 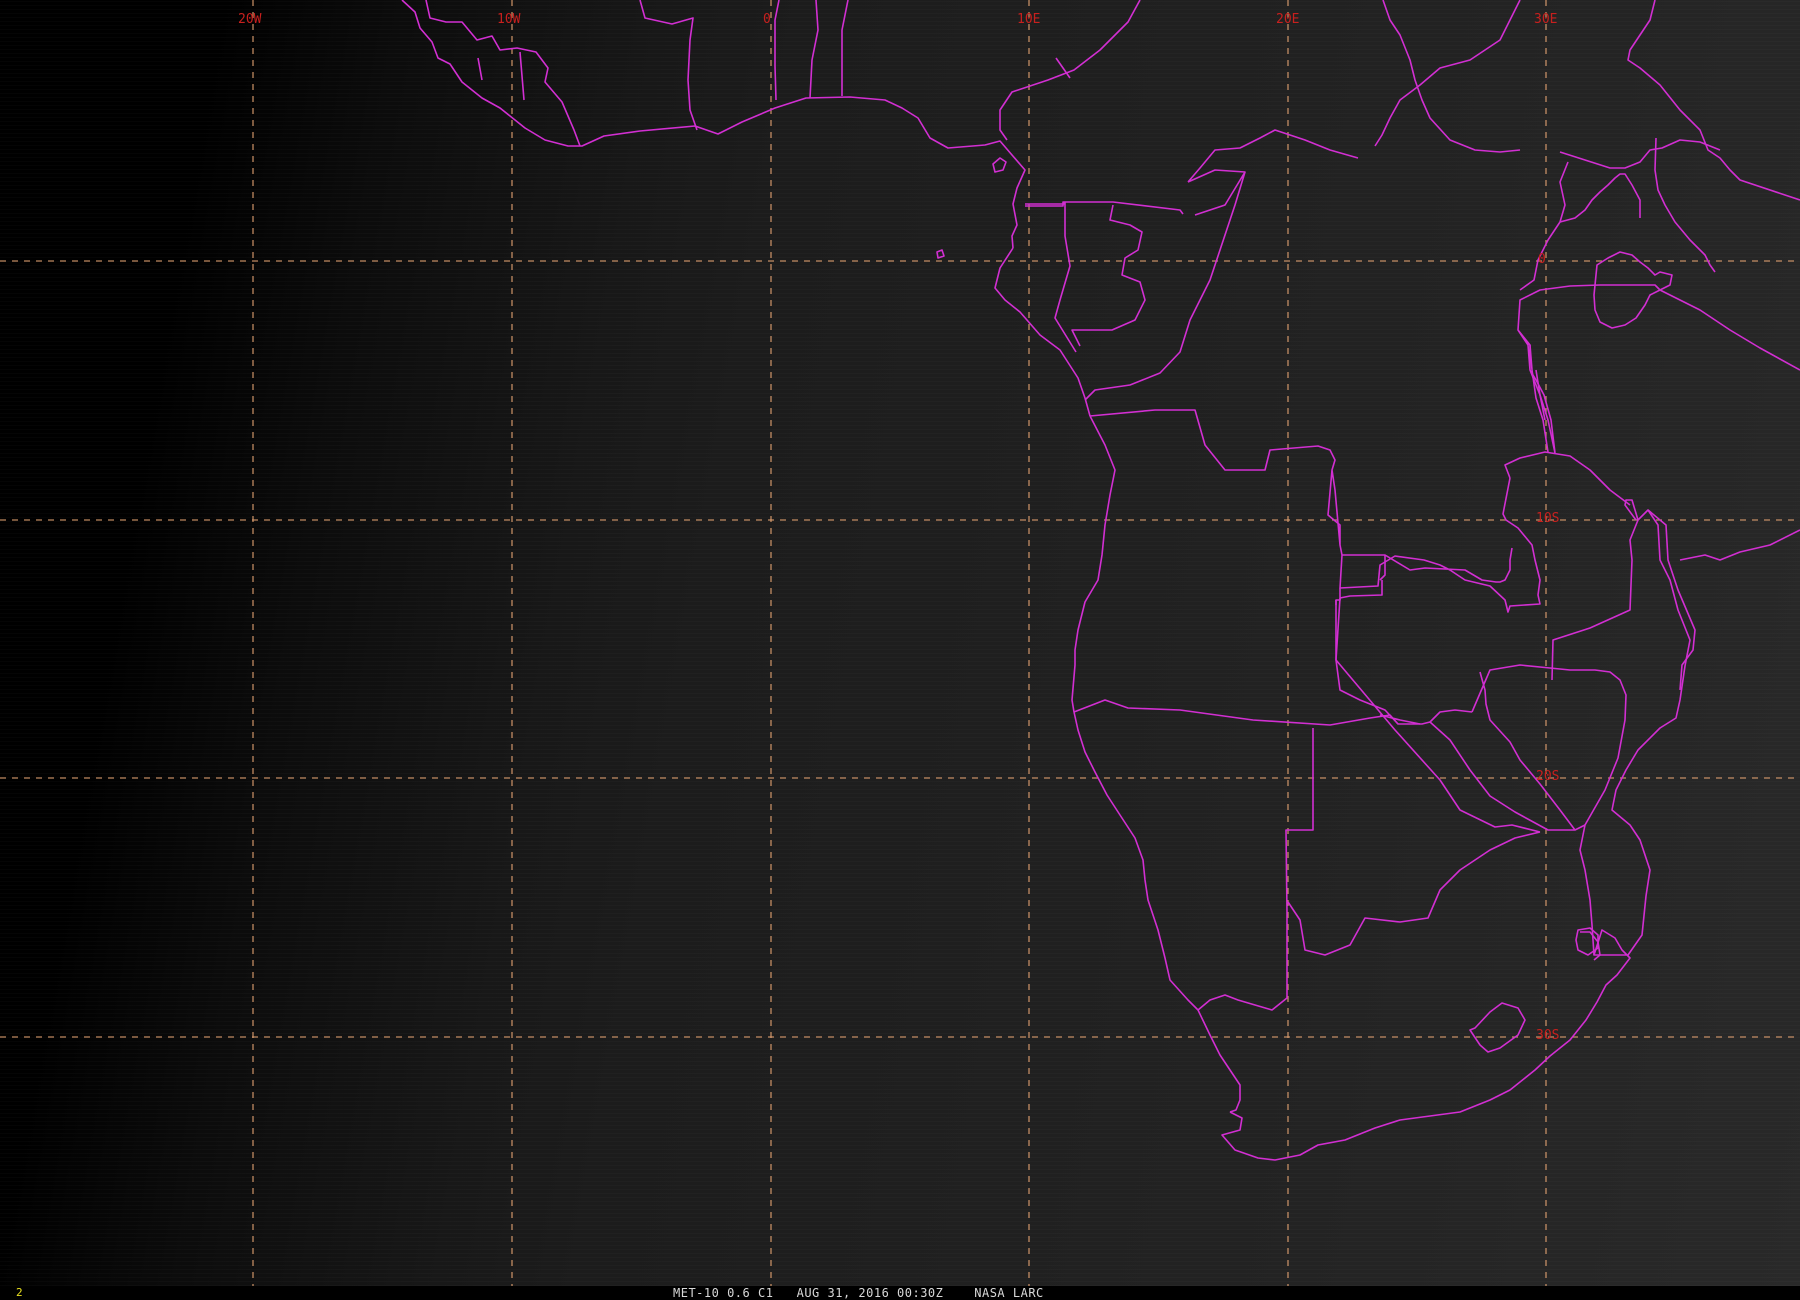 I want to click on frame-number: 2, so click(x=19, y=1292).